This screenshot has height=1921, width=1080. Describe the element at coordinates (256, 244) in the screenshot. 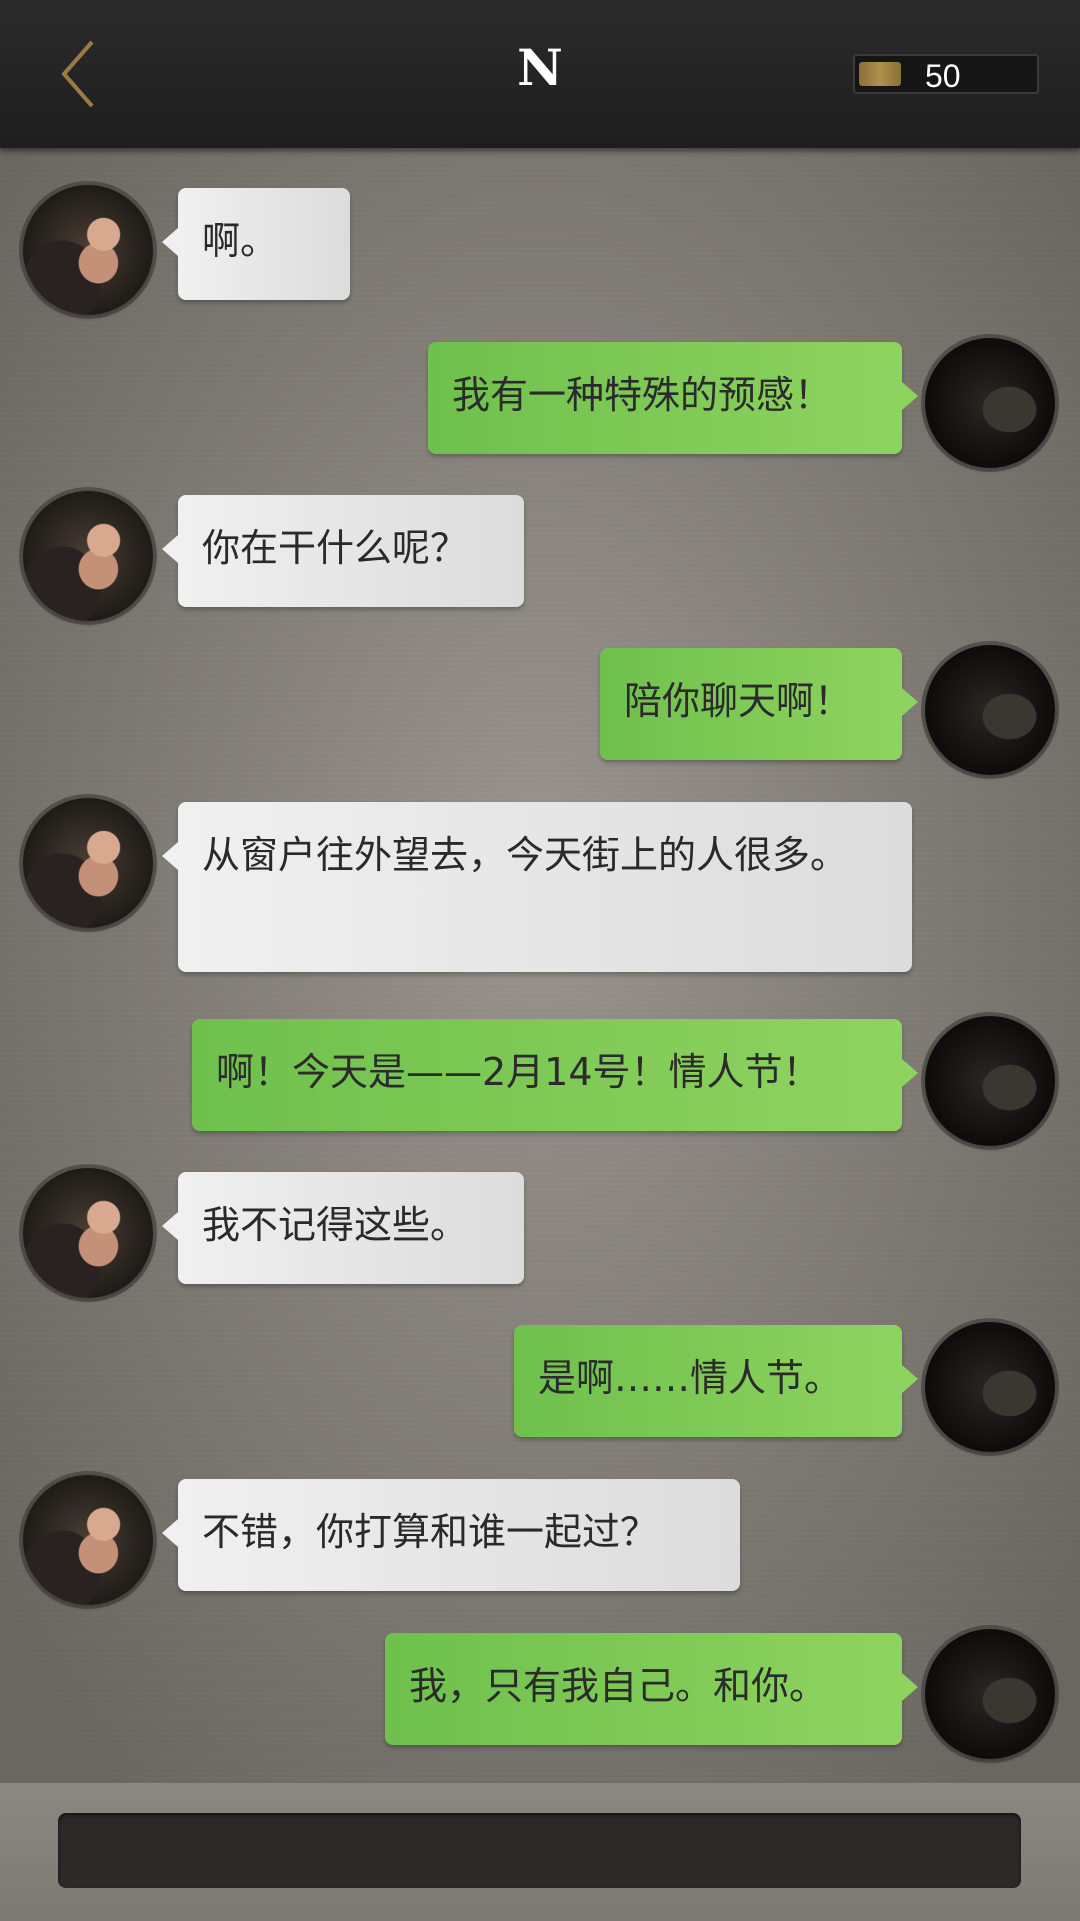

I see `message-bubble-received: 啊。` at that location.